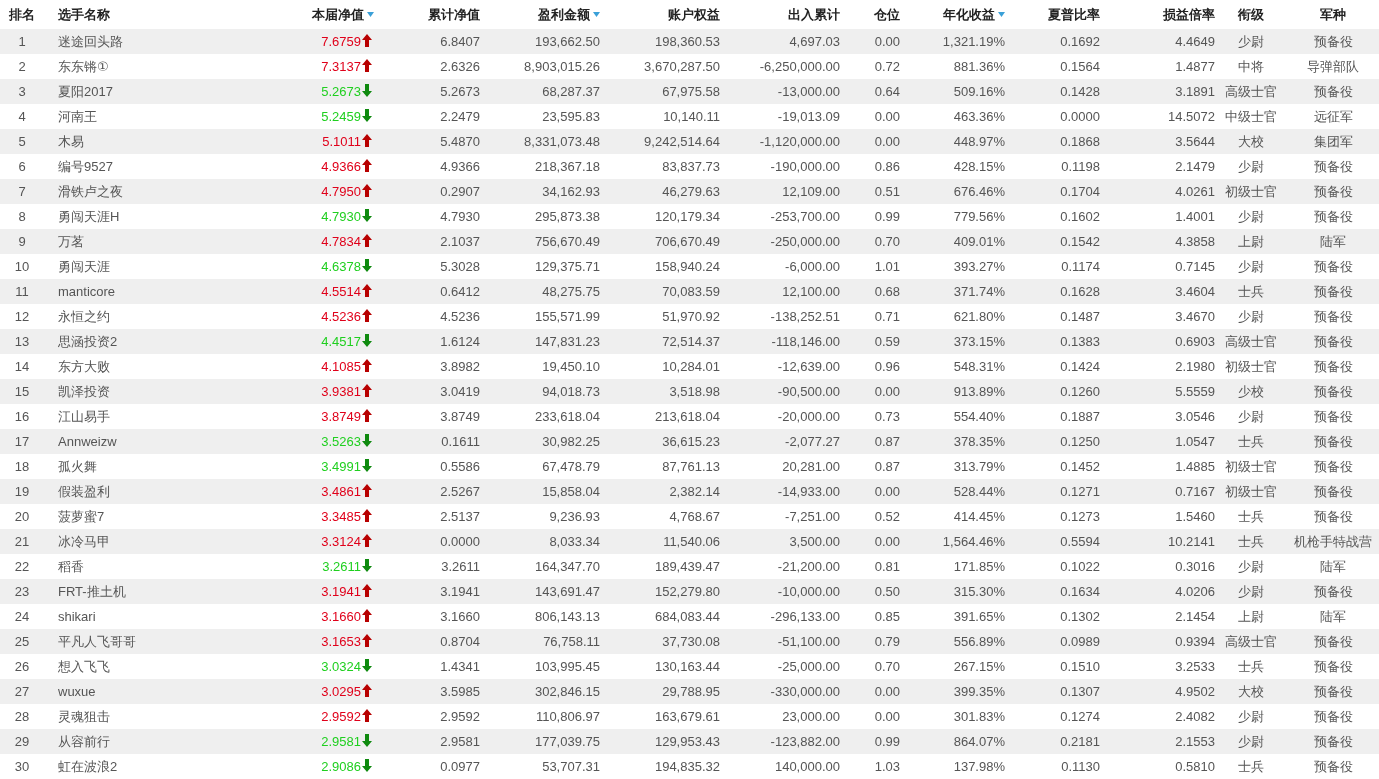  What do you see at coordinates (1080, 216) in the screenshot?
I see `sharpe-cell: 0.1602` at bounding box center [1080, 216].